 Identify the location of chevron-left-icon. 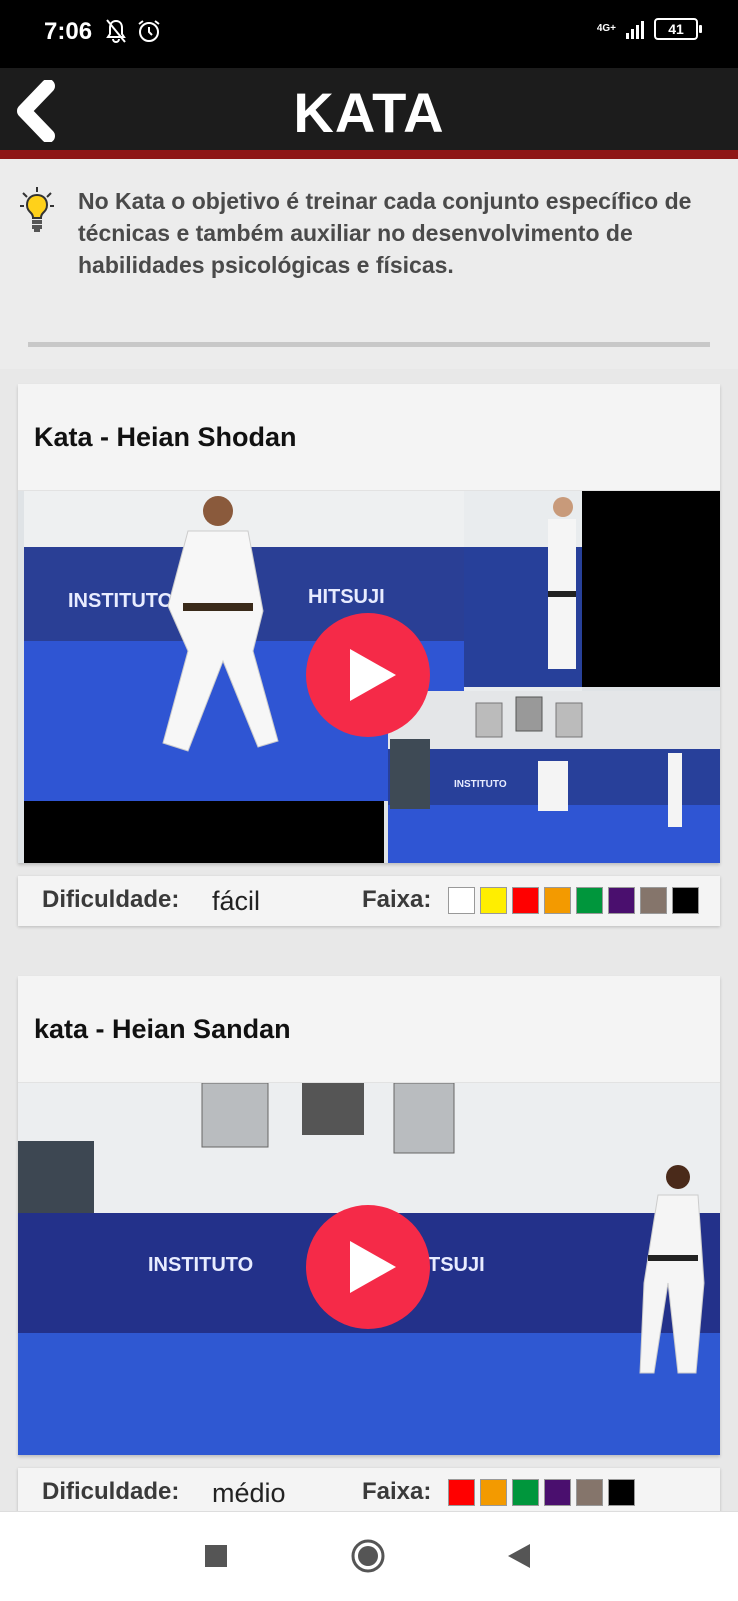
(36, 111).